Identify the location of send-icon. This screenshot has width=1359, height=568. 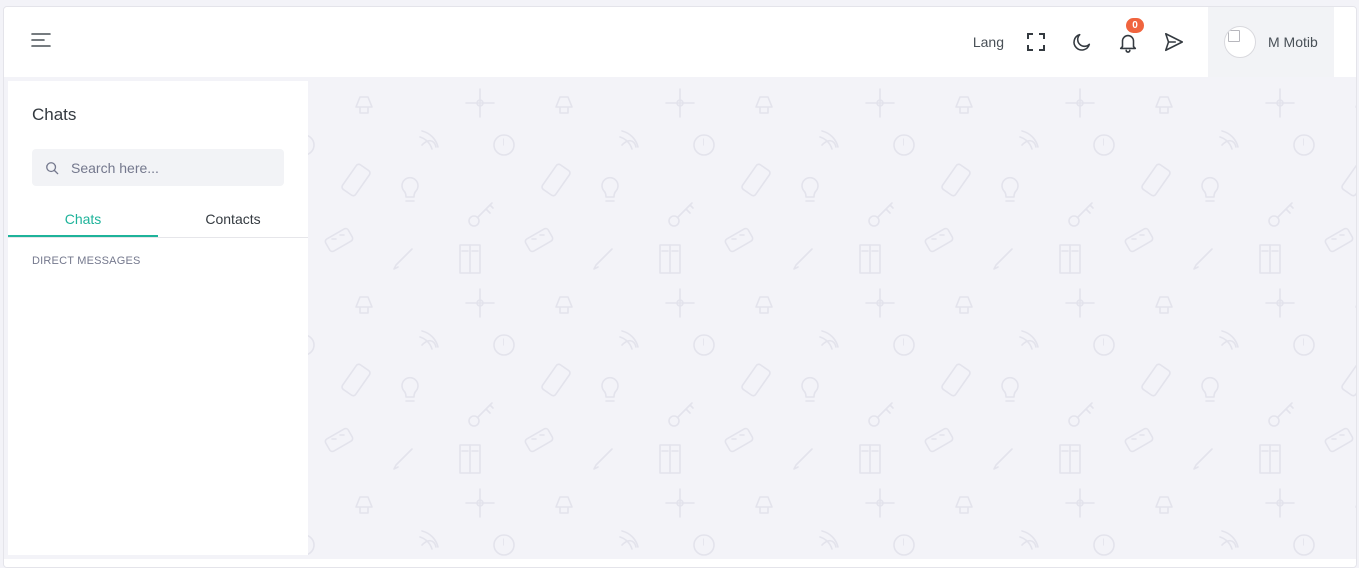
(1174, 42).